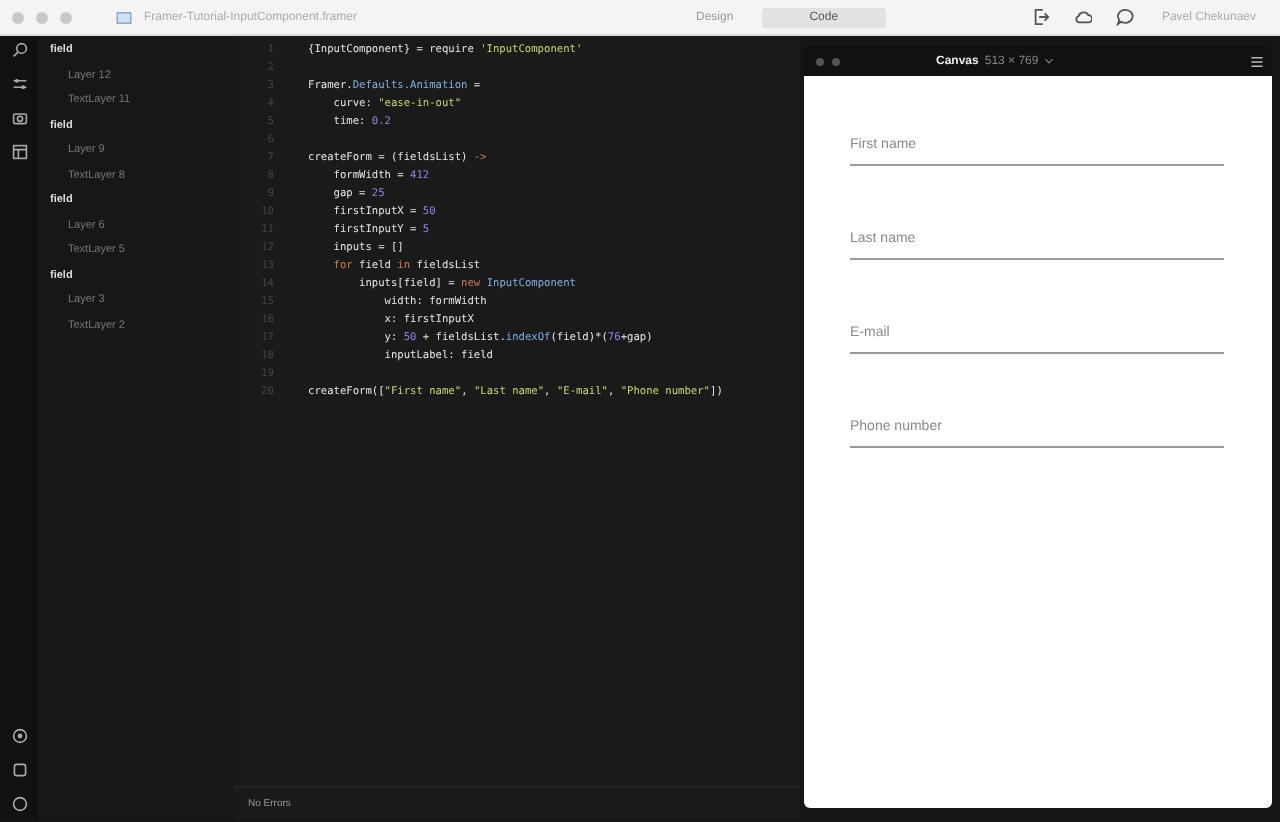 The image size is (1280, 822). I want to click on camera-icon, so click(19, 118).